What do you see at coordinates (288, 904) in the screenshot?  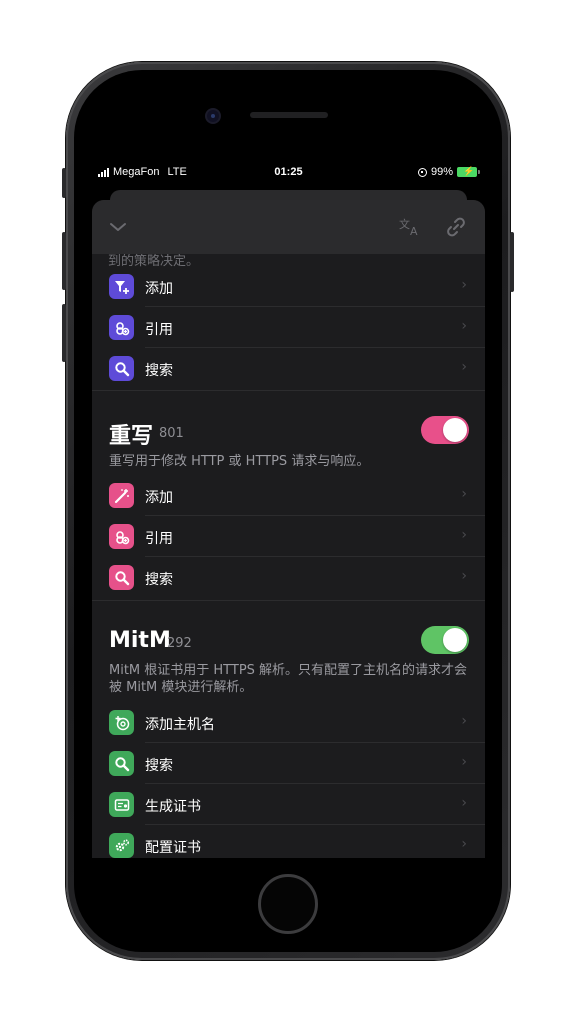 I see `home-button` at bounding box center [288, 904].